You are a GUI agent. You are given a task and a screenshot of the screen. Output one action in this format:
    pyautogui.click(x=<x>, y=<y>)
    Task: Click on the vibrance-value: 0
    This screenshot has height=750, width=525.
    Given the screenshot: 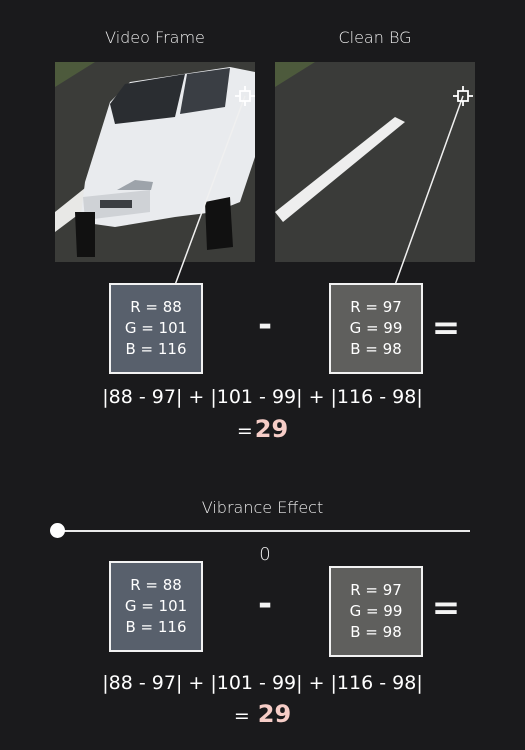 What is the action you would take?
    pyautogui.click(x=265, y=554)
    